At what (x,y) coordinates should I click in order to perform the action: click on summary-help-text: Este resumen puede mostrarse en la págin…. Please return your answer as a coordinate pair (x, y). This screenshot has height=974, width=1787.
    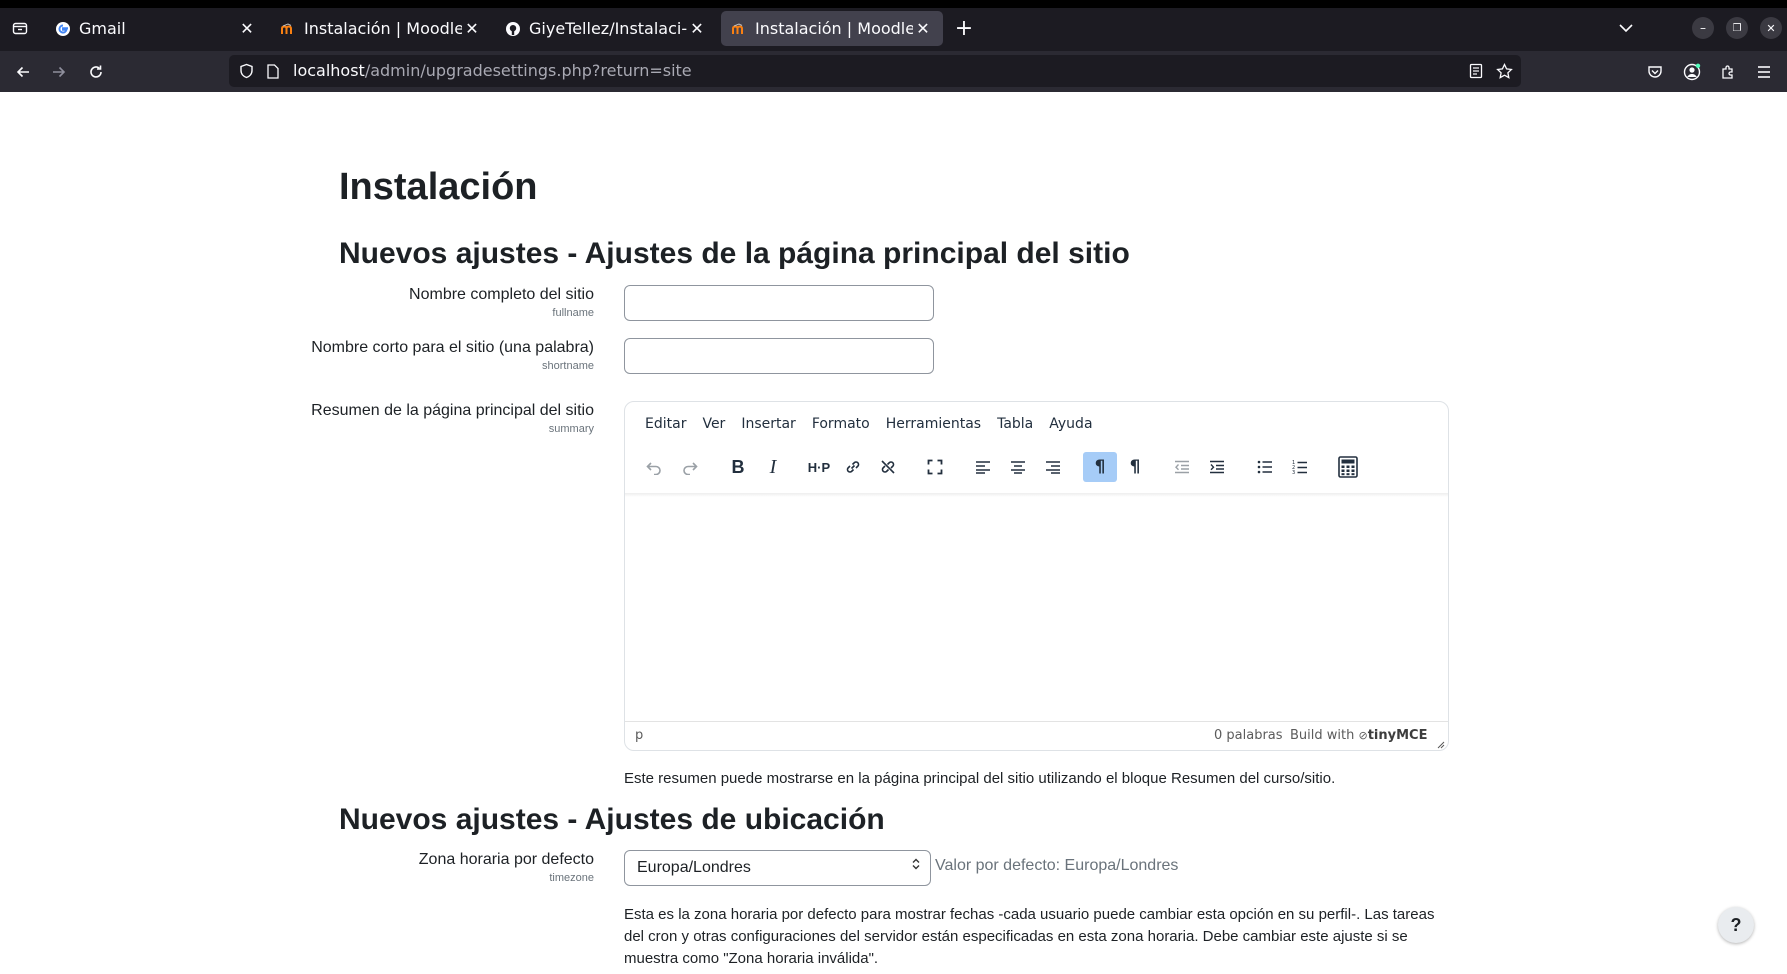
    Looking at the image, I should click on (980, 778).